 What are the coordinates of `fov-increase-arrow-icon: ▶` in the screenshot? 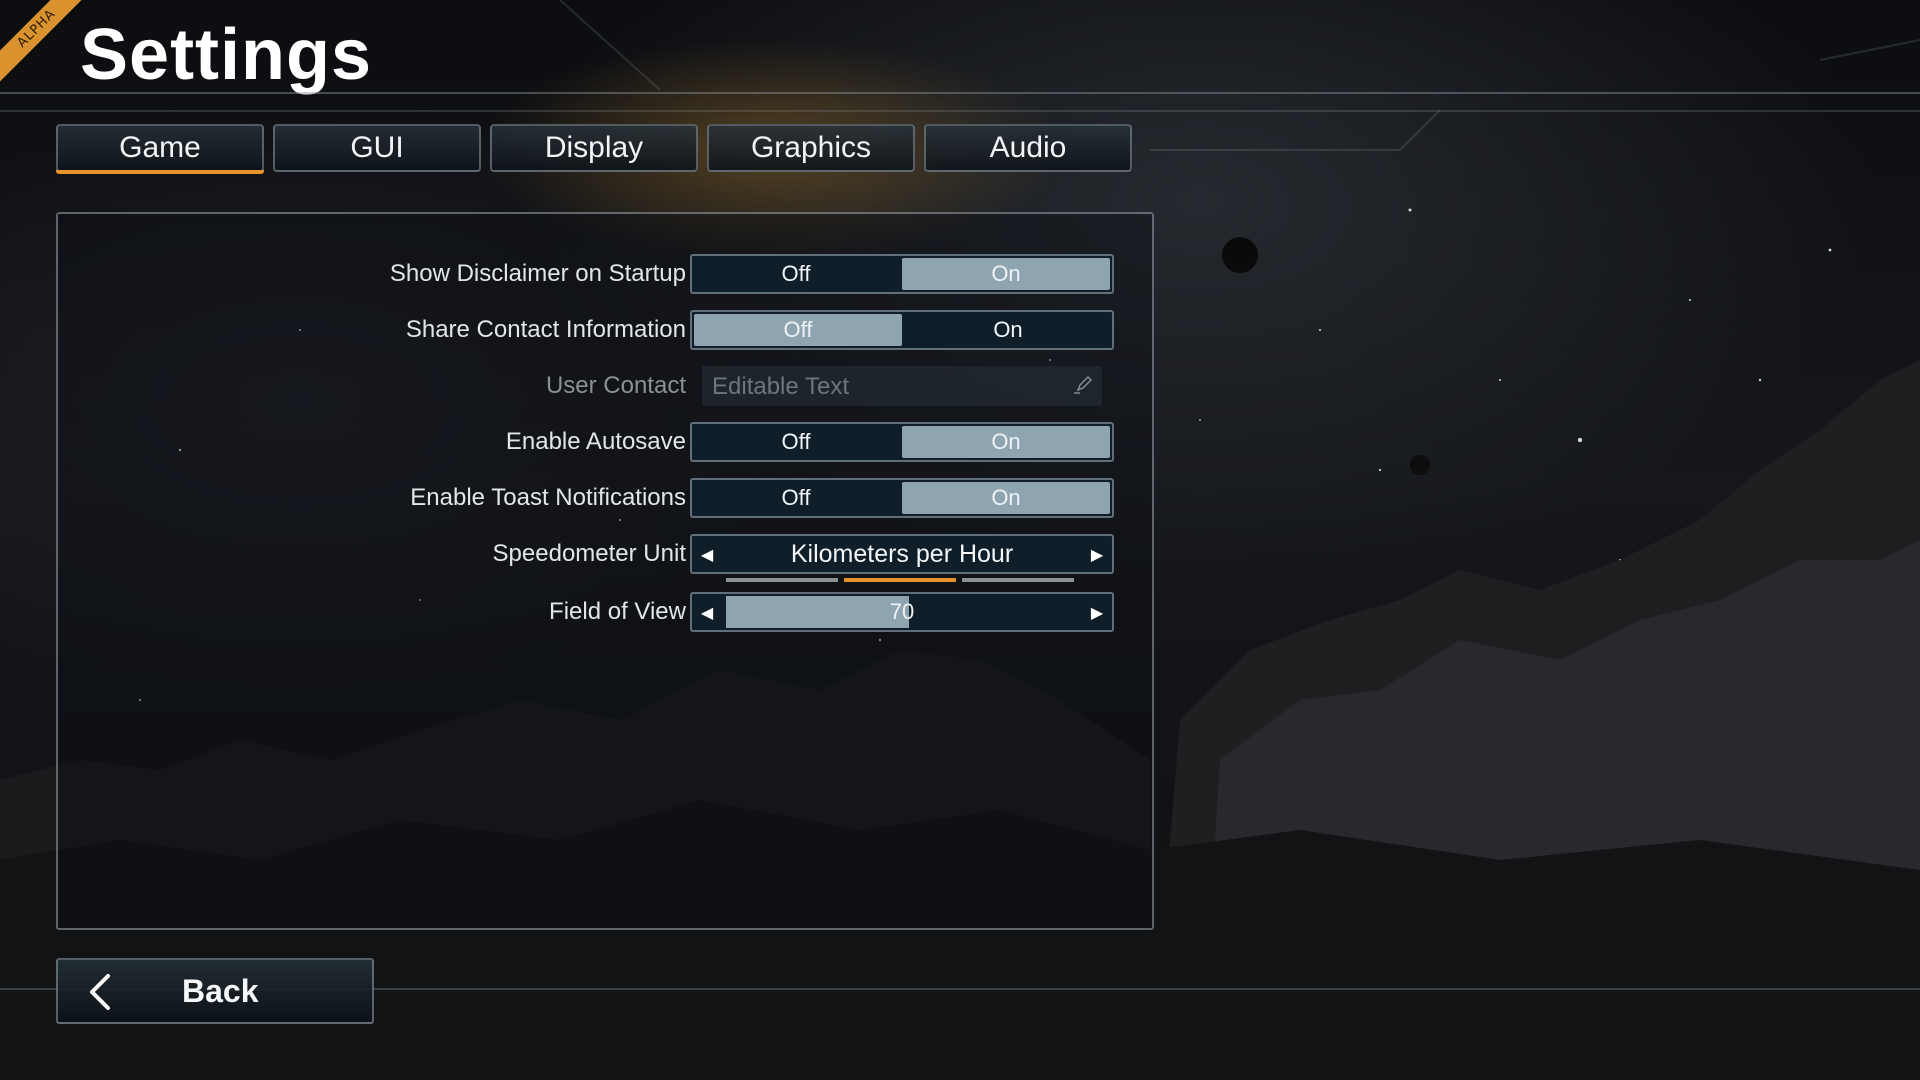 It's located at (1097, 612).